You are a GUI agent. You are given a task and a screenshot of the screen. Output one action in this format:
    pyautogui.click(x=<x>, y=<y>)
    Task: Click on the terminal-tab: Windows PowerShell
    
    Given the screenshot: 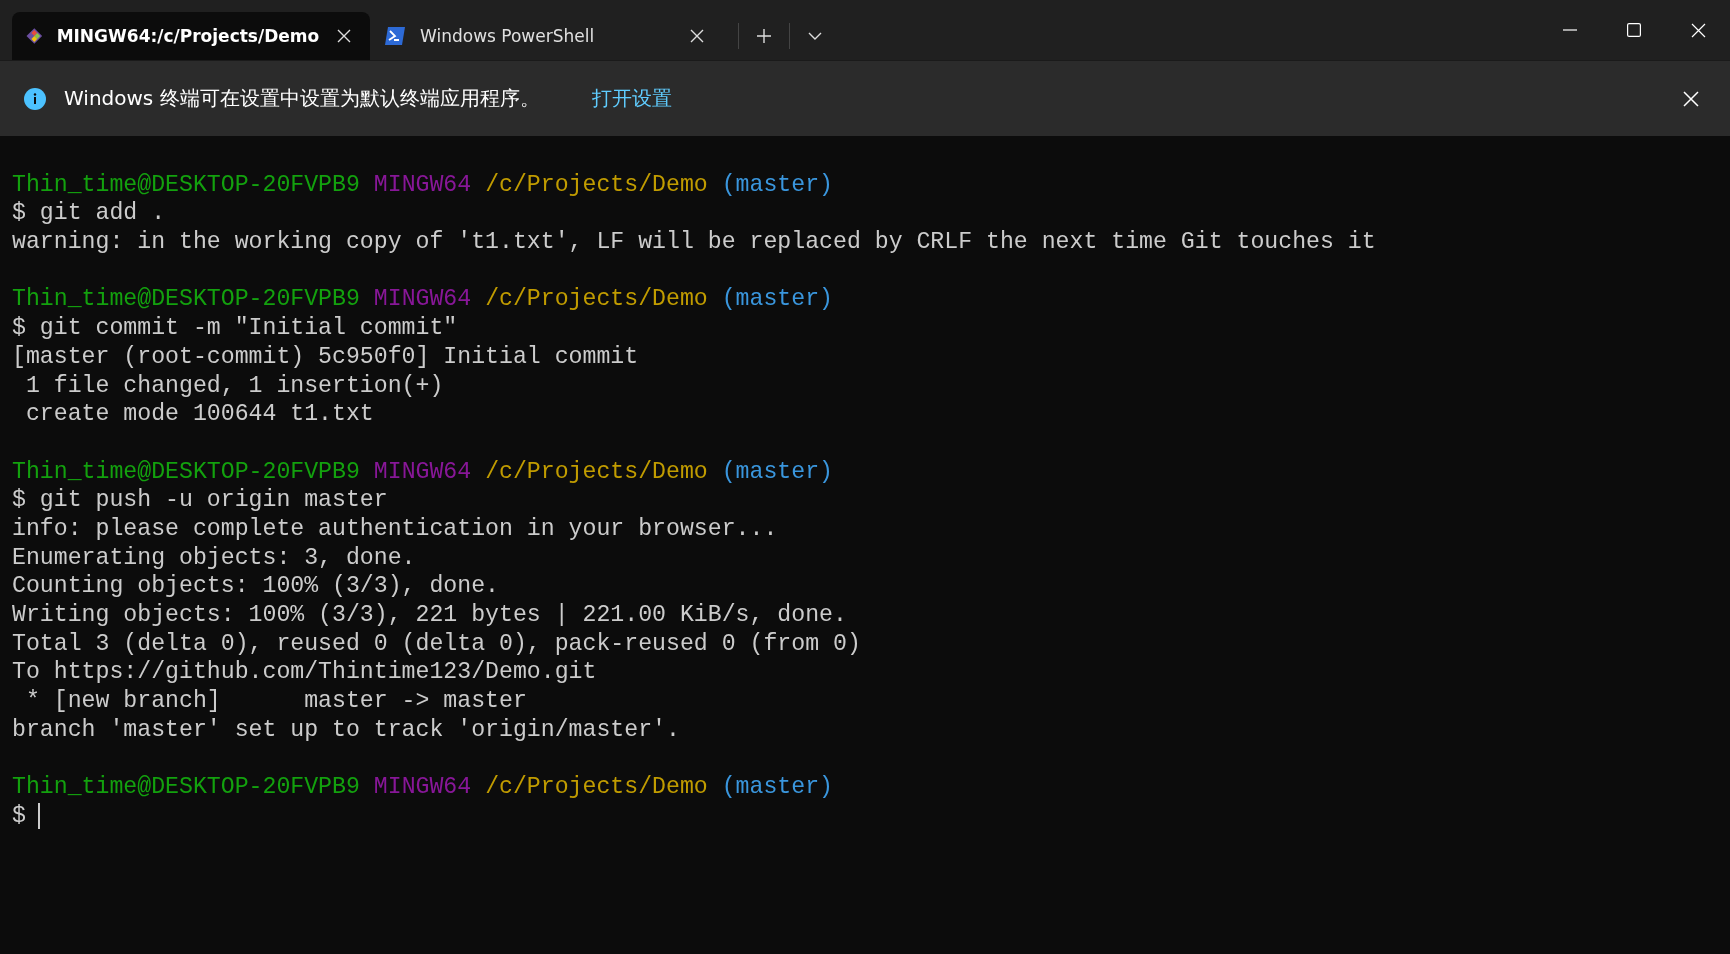 What is the action you would take?
    pyautogui.click(x=549, y=36)
    